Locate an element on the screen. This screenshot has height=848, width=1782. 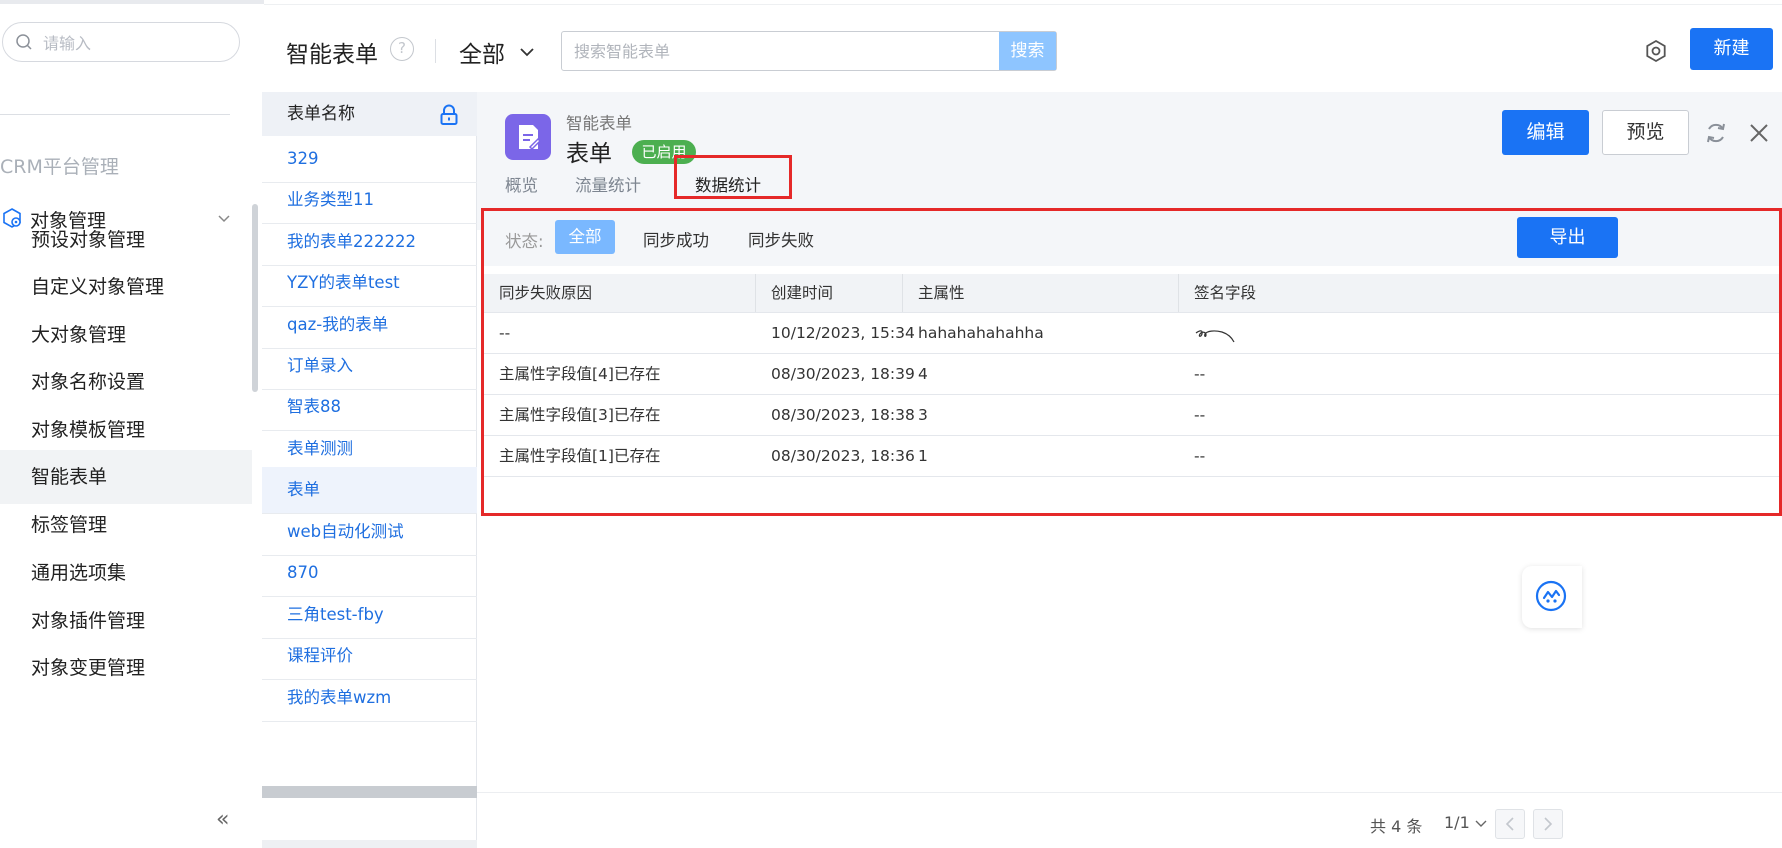
form-list-item: web自动化测试 is located at coordinates (369, 532).